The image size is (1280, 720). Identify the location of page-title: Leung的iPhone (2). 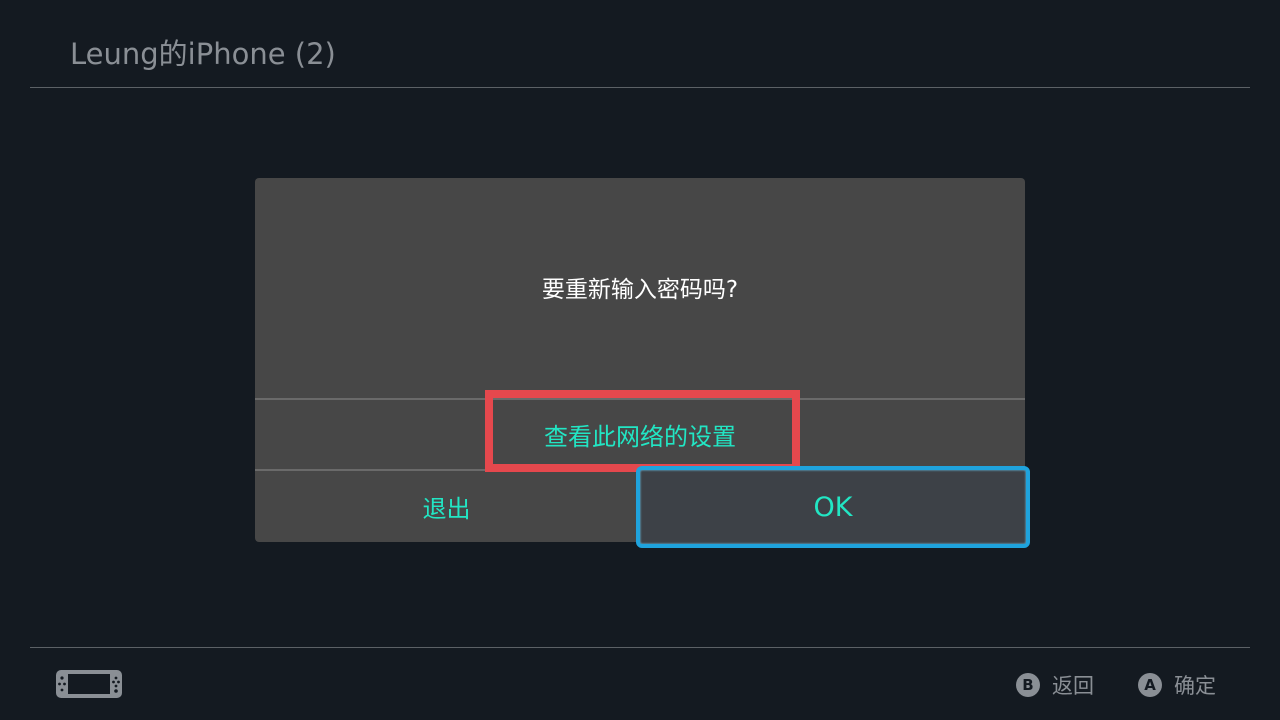
(203, 54).